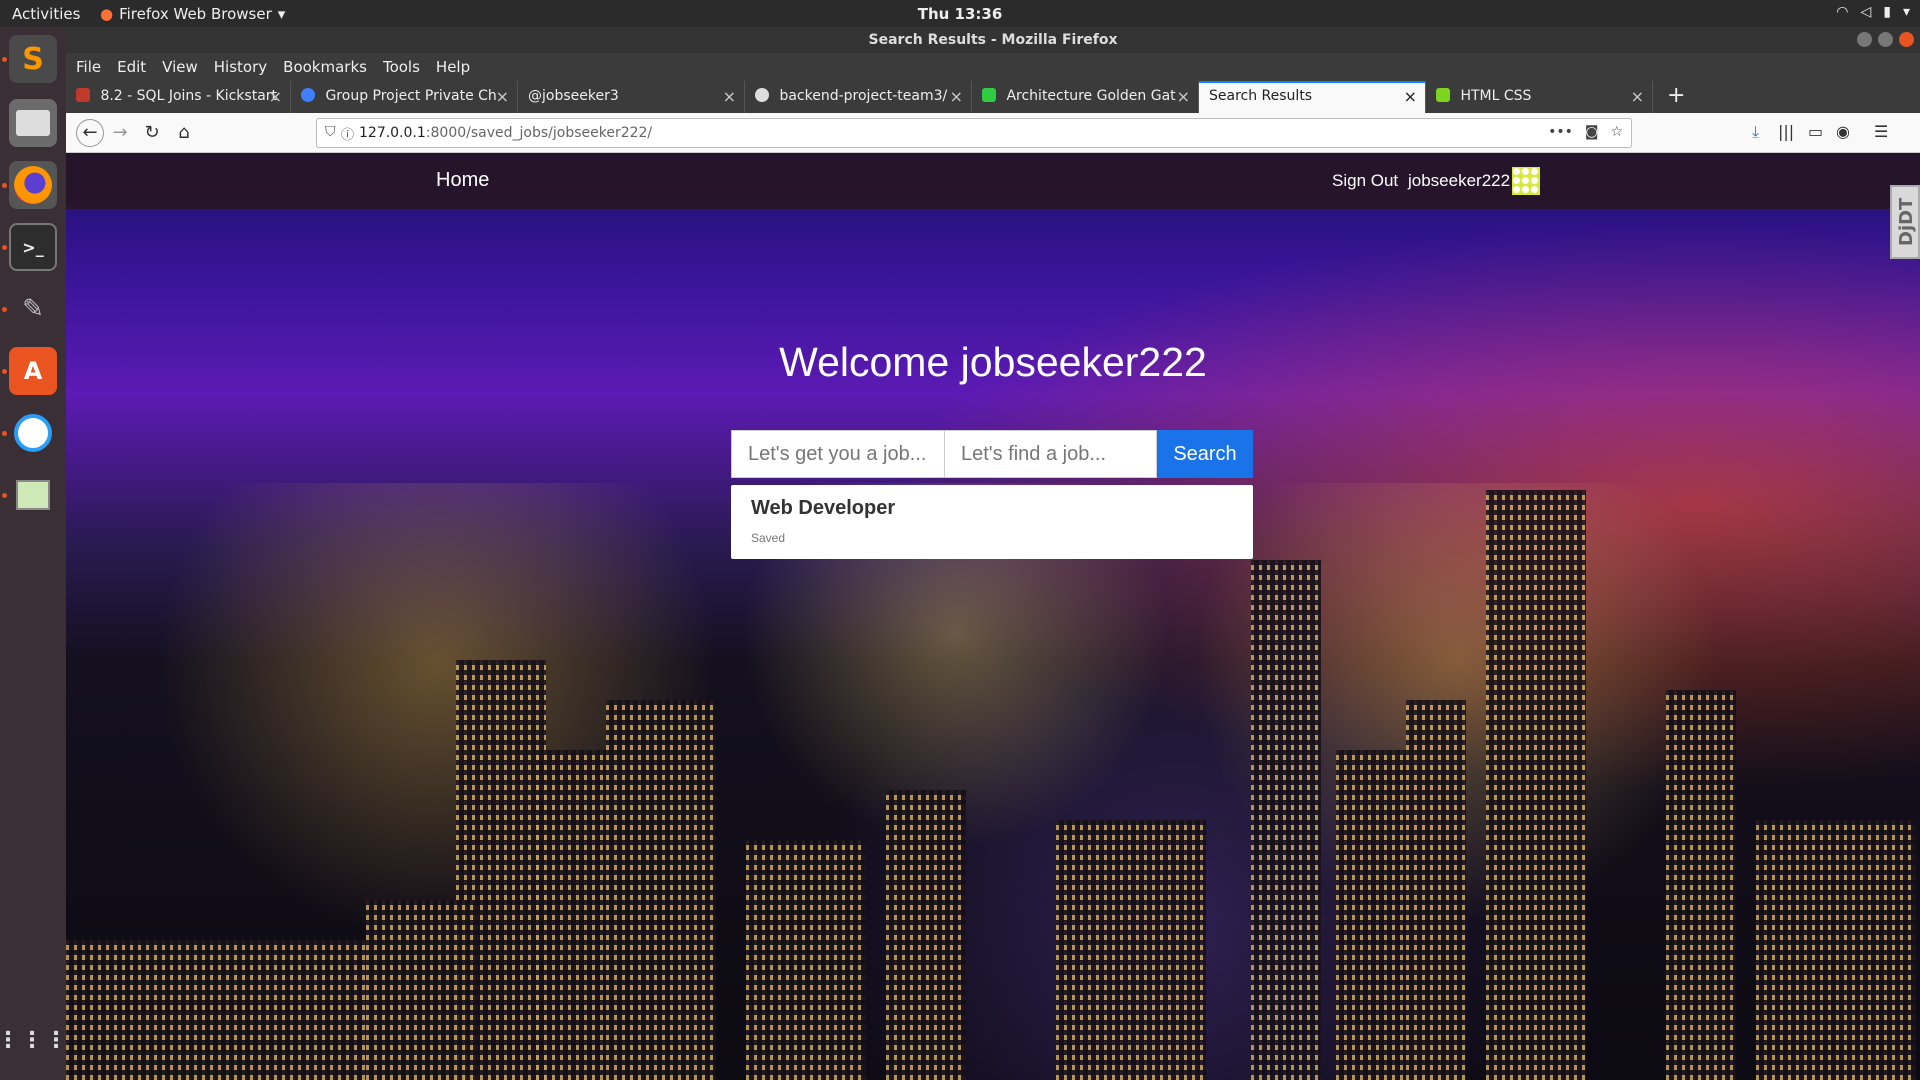  I want to click on minimize-button, so click(1864, 39).